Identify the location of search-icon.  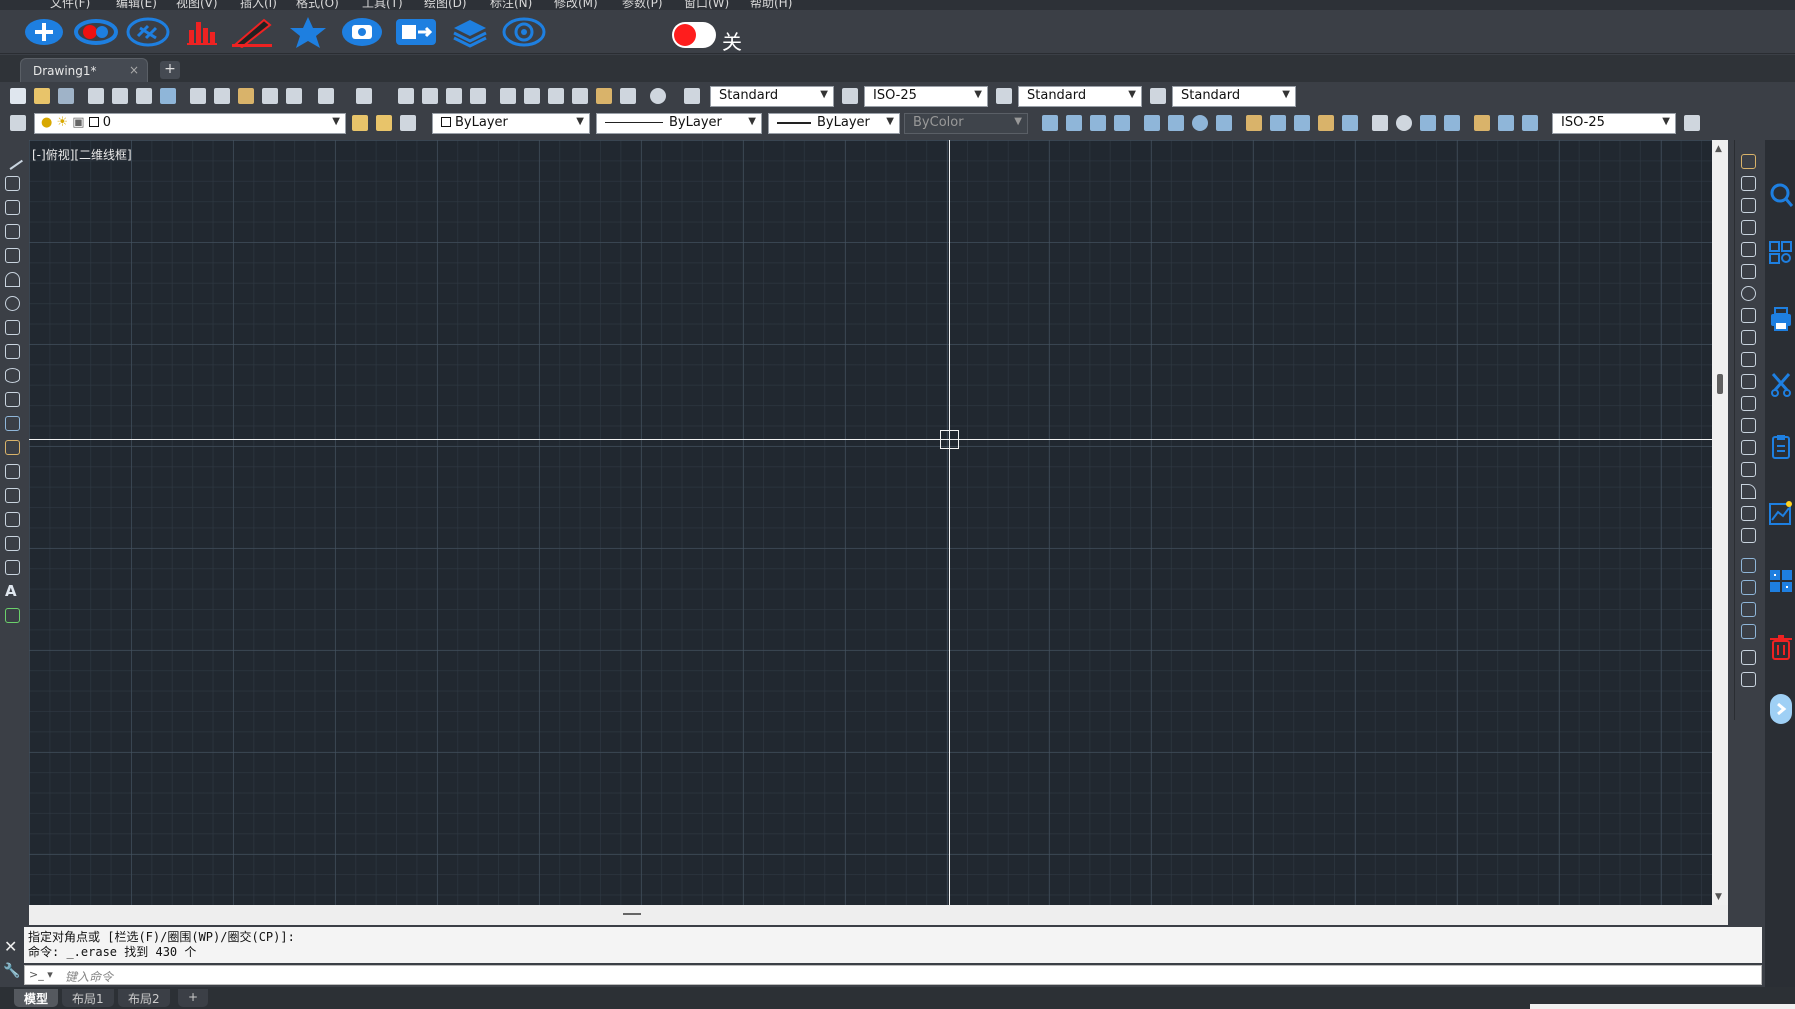
(1781, 195).